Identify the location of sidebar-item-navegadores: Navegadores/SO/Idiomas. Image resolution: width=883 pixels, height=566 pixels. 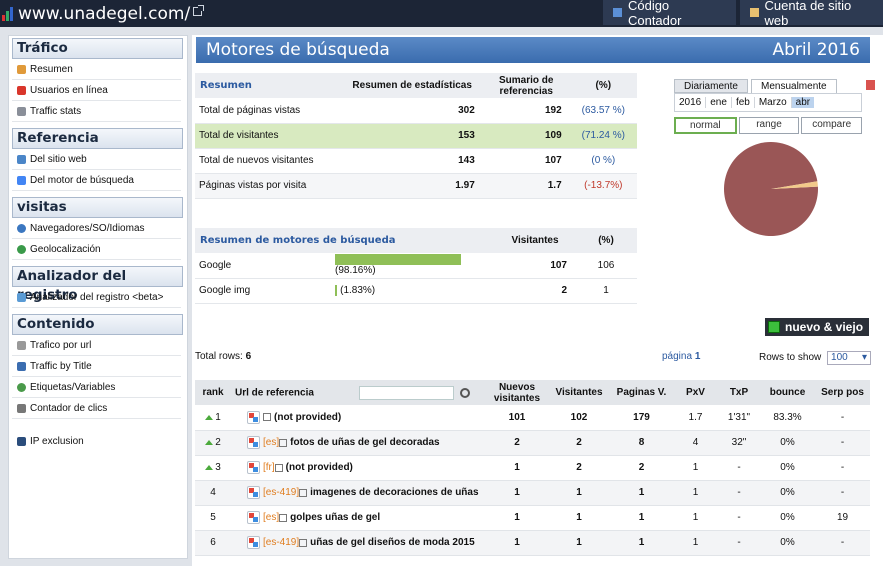
(96, 228).